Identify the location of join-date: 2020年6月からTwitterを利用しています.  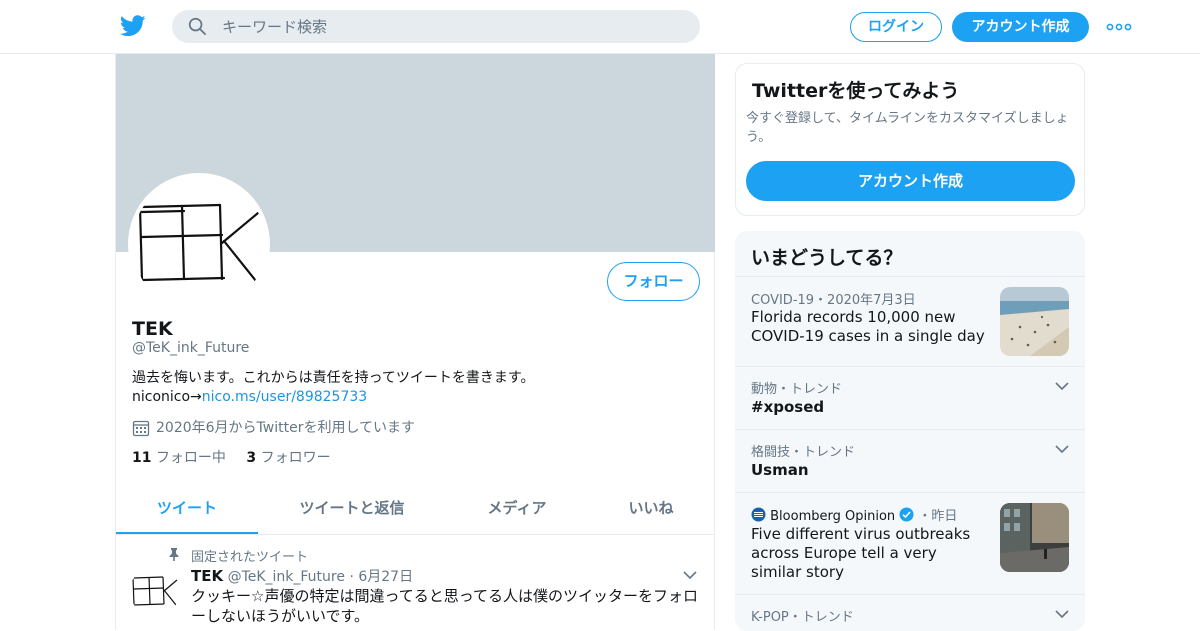
(273, 427).